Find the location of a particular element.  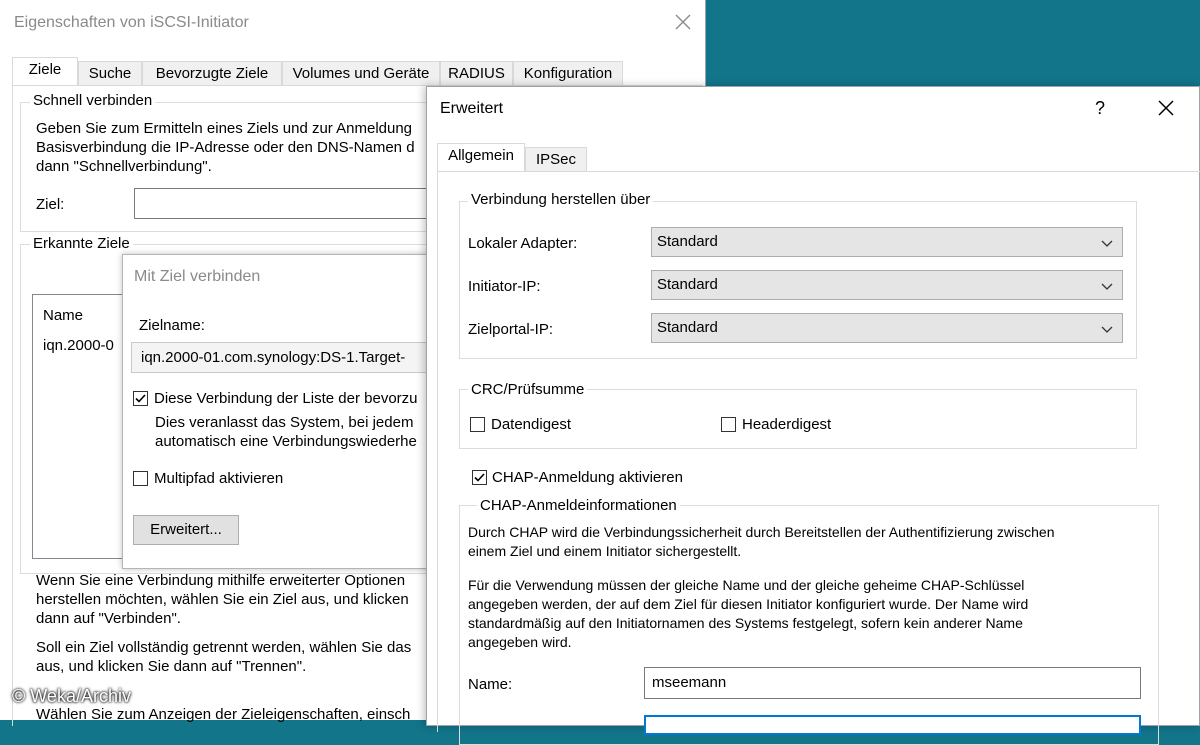

data-digest-checkbox is located at coordinates (477, 424).